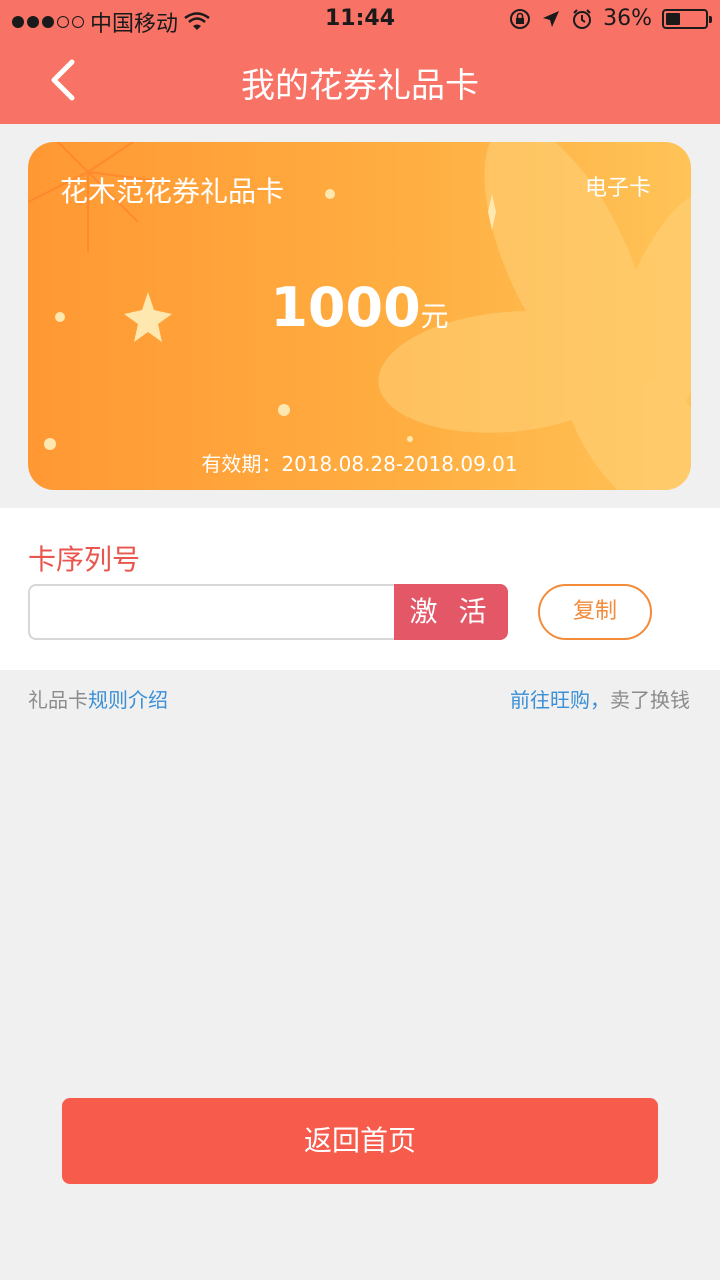 The width and height of the screenshot is (720, 1280). Describe the element at coordinates (650, 700) in the screenshot. I see `shop-suffix: 卖了换钱` at that location.